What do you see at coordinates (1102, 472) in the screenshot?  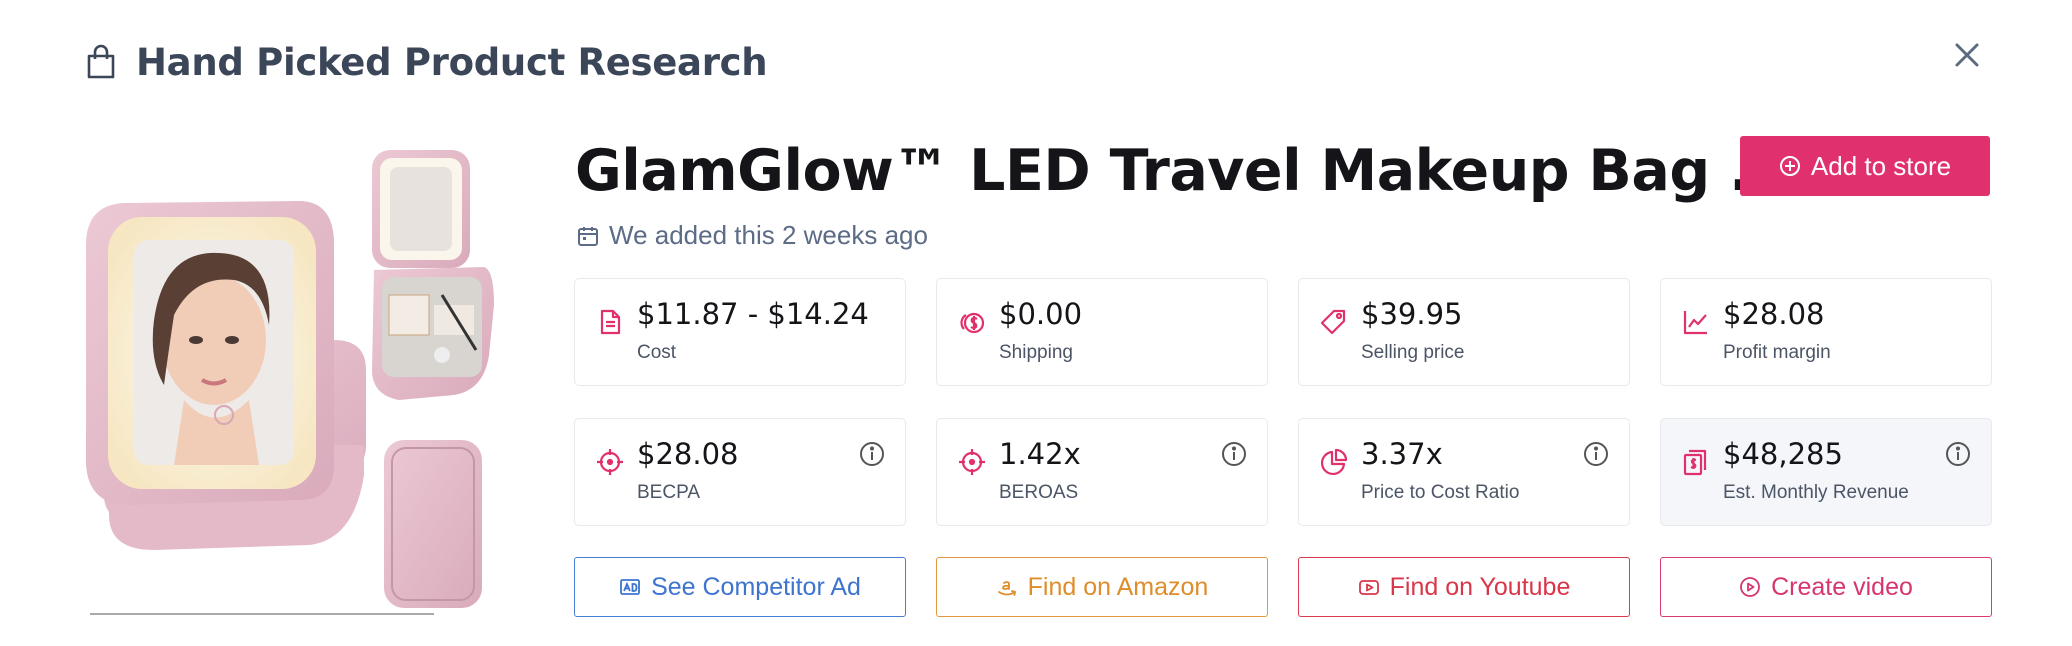 I see `metric-card-beroas: 1.42x BEROAS` at bounding box center [1102, 472].